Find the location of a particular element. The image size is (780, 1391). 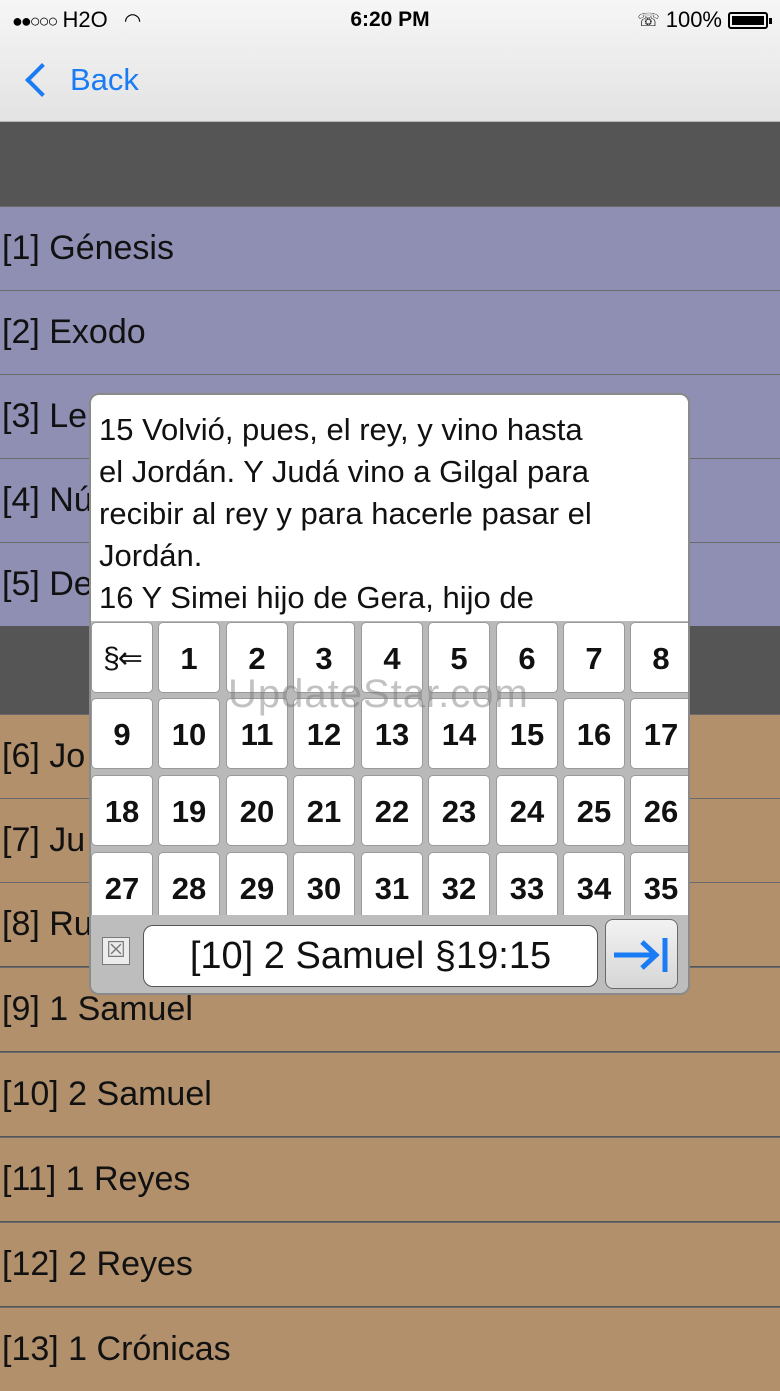

go-button is located at coordinates (641, 954).